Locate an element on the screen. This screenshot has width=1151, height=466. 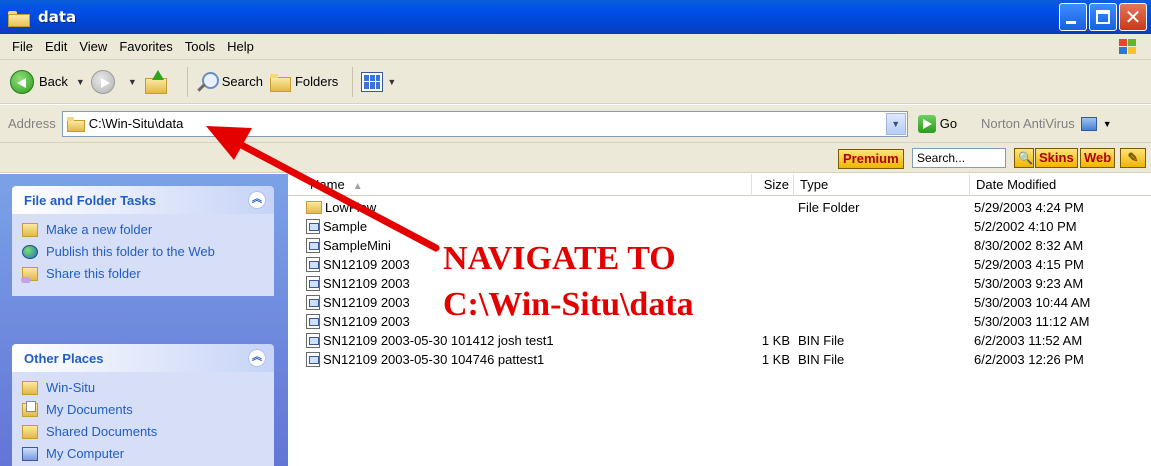
task-publish-folder: Publish this folder to the Web is located at coordinates (143, 252).